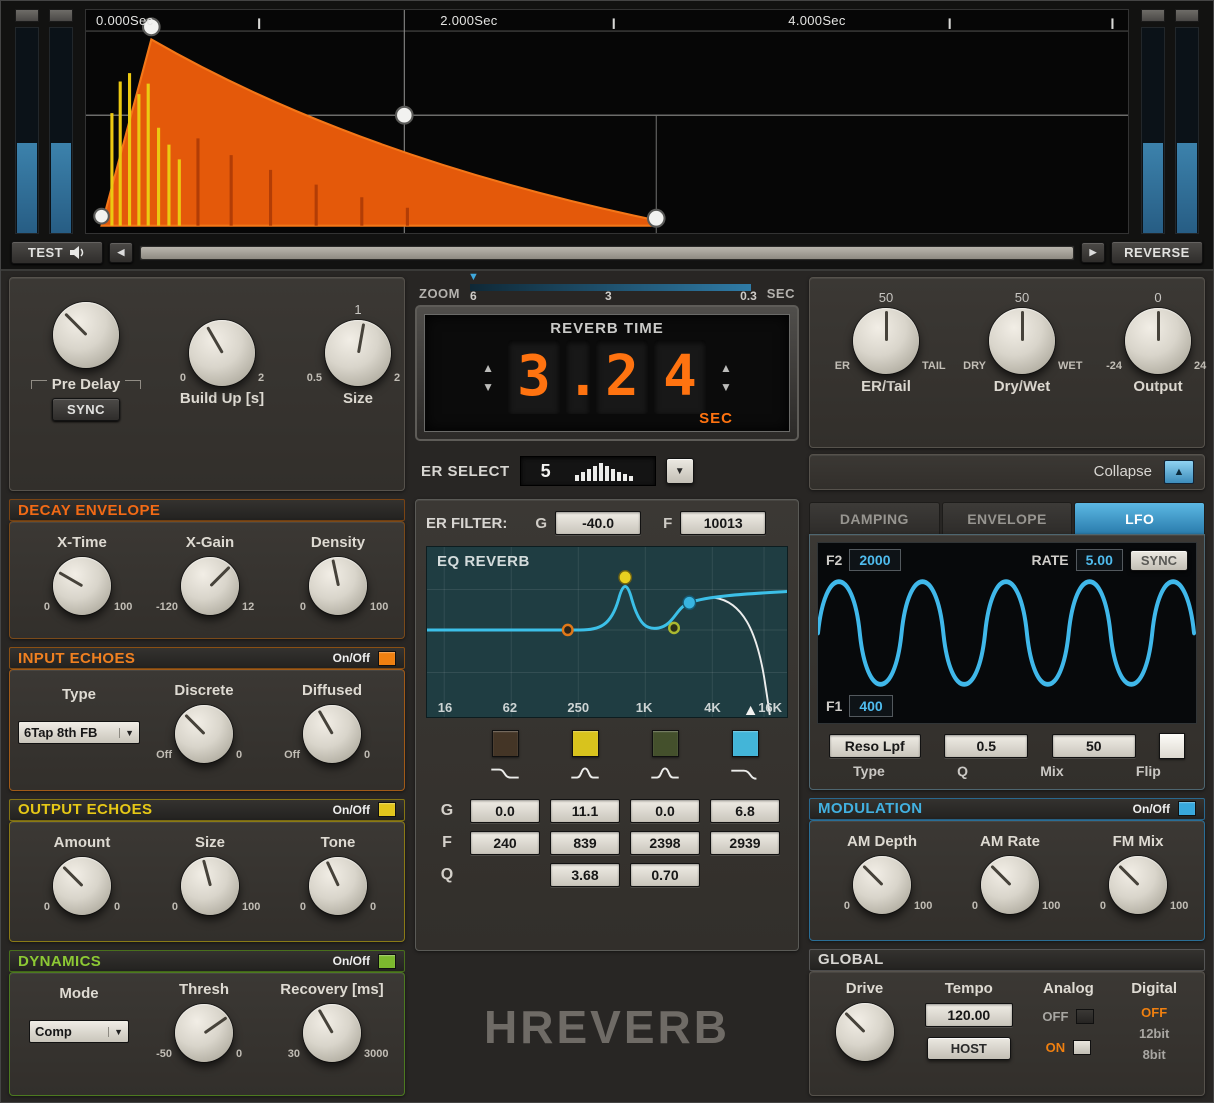  Describe the element at coordinates (875, 560) in the screenshot. I see `f2-value-field: 2000` at that location.